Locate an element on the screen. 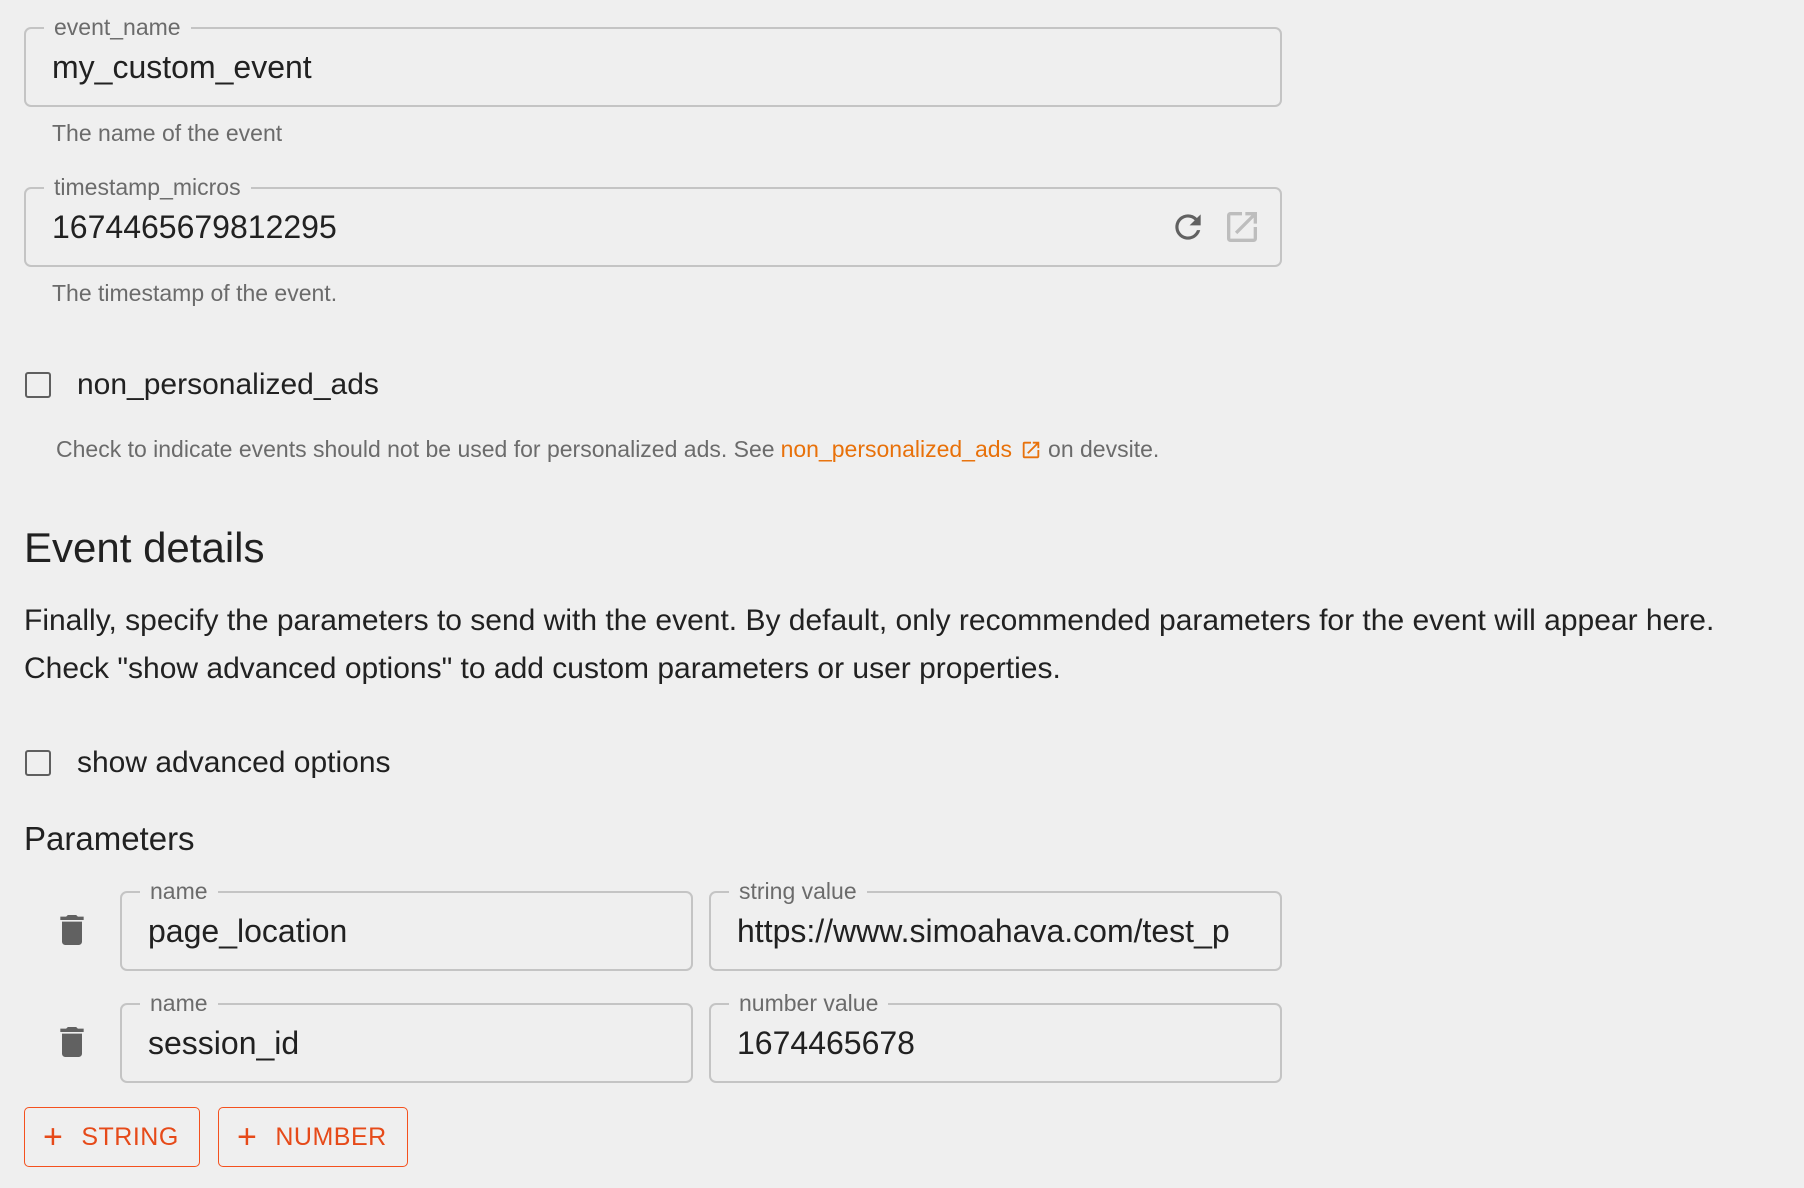  timestamp-actions is located at coordinates (1215, 227).